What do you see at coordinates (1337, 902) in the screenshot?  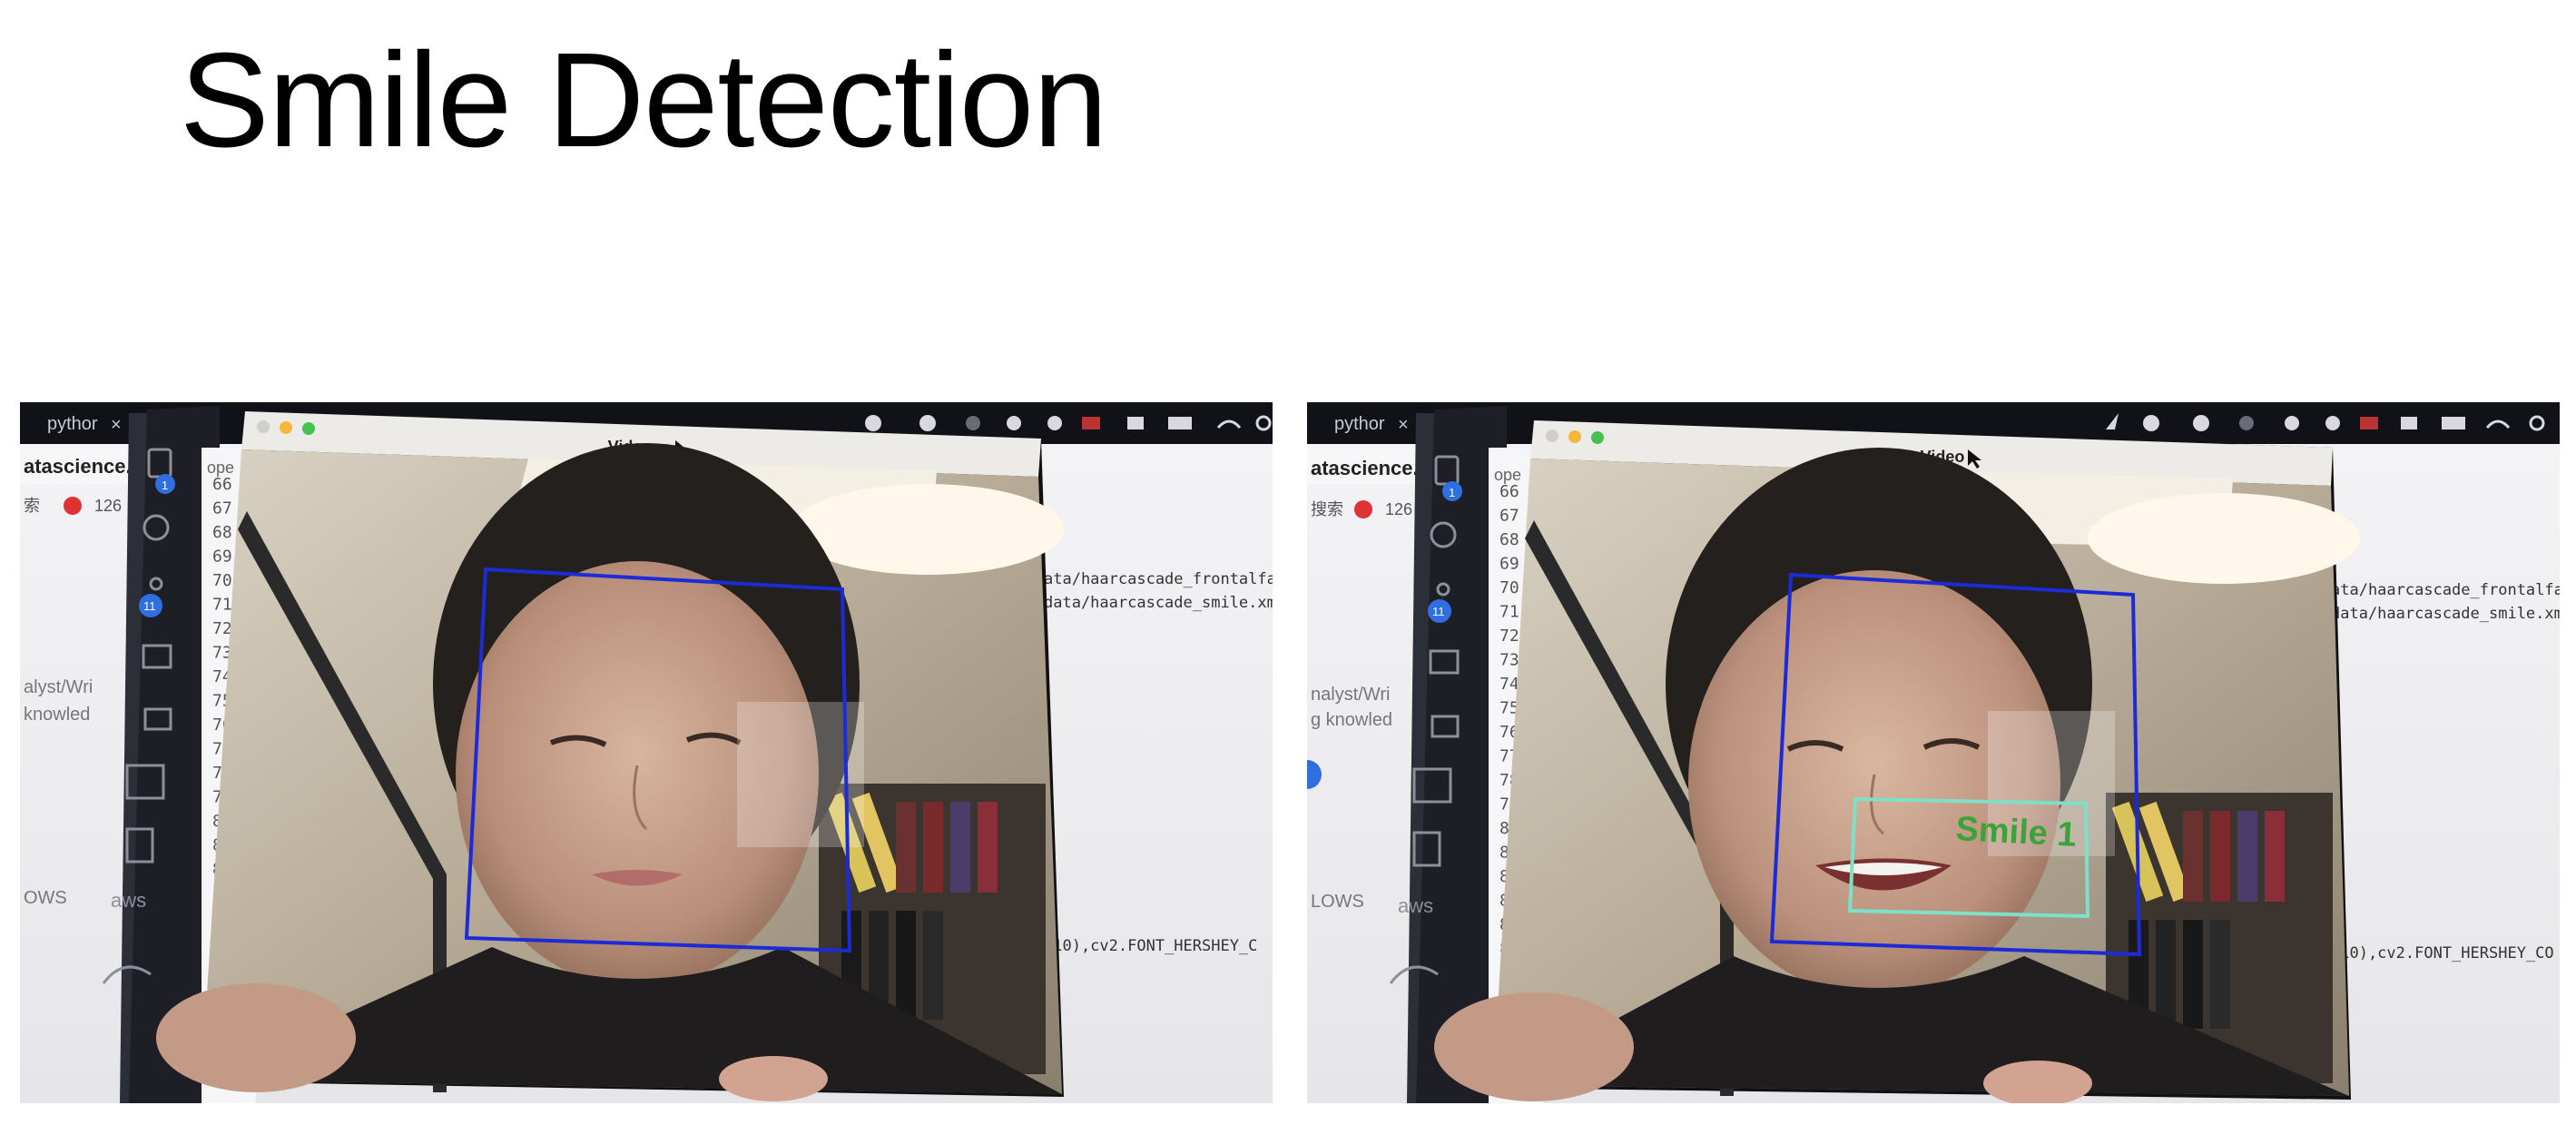 I see `side-text-3: LOWS` at bounding box center [1337, 902].